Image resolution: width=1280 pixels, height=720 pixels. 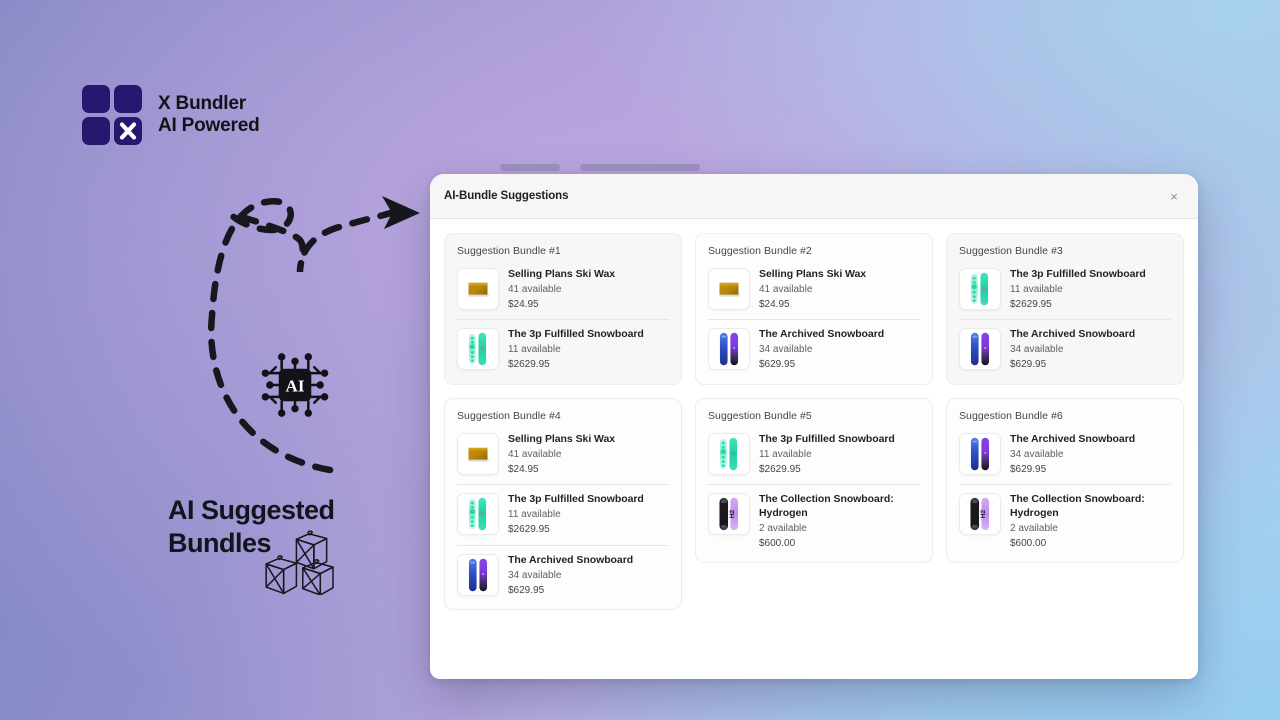 What do you see at coordinates (732, 514) in the screenshot?
I see `svg-text: H2` at bounding box center [732, 514].